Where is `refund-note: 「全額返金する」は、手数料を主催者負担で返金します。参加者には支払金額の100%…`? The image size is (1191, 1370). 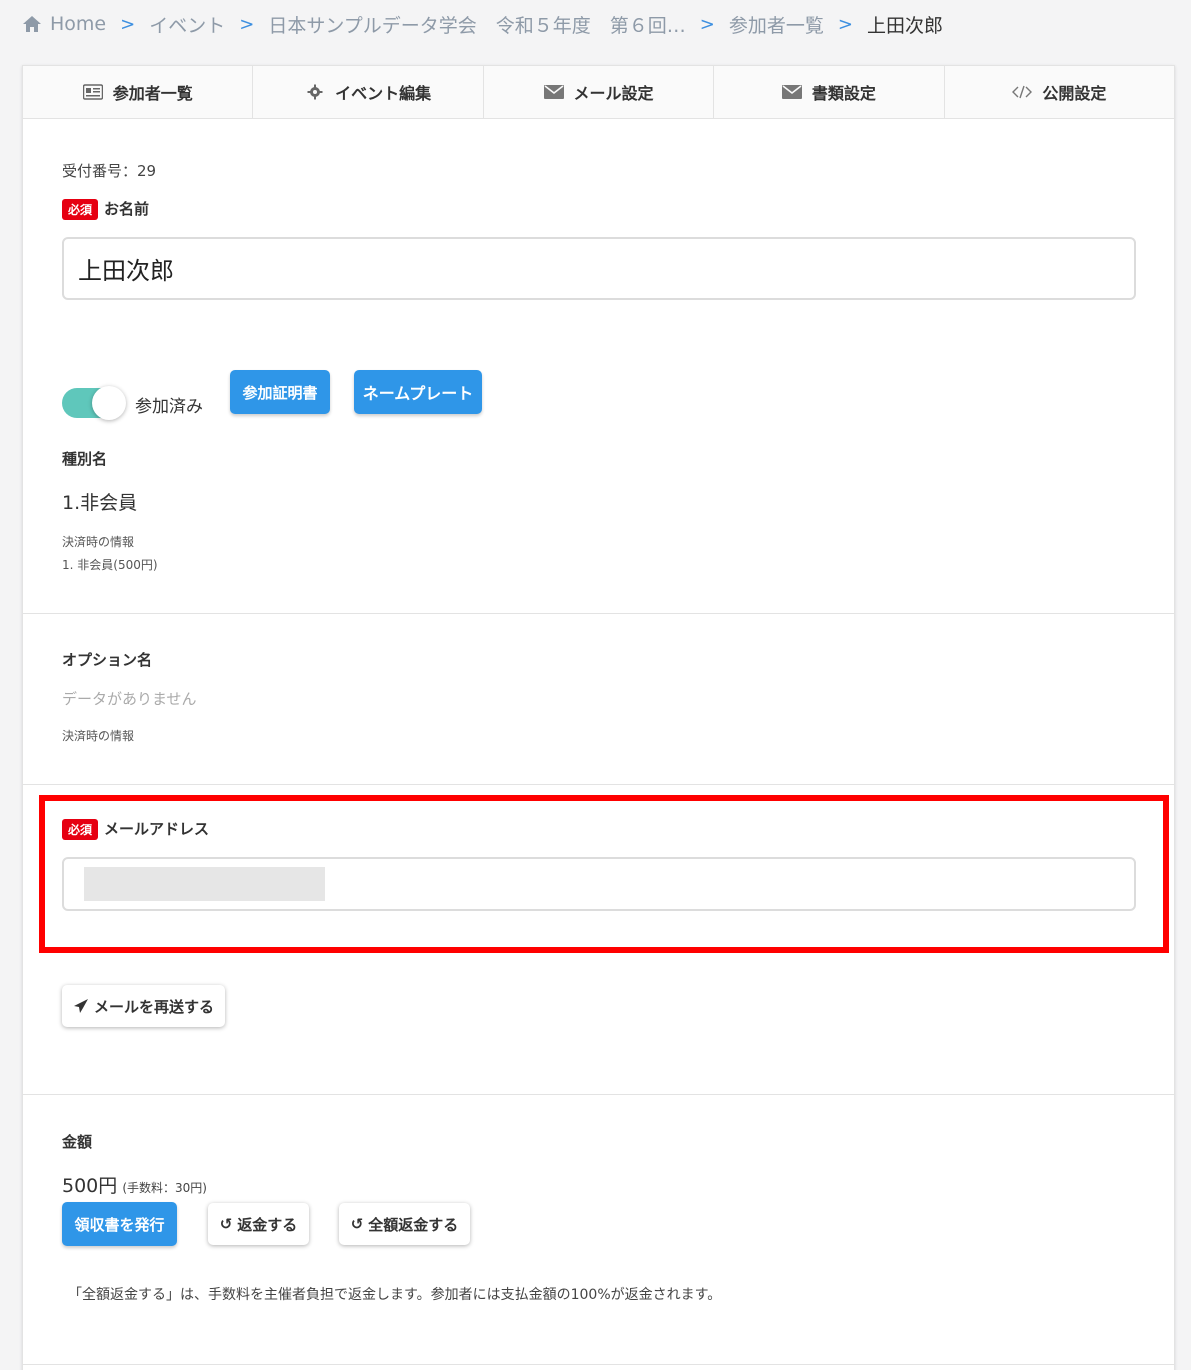
refund-note: 「全額返金する」は、手数料を主催者負担で返金します。参加者には支払金額の100%… is located at coordinates (395, 1295).